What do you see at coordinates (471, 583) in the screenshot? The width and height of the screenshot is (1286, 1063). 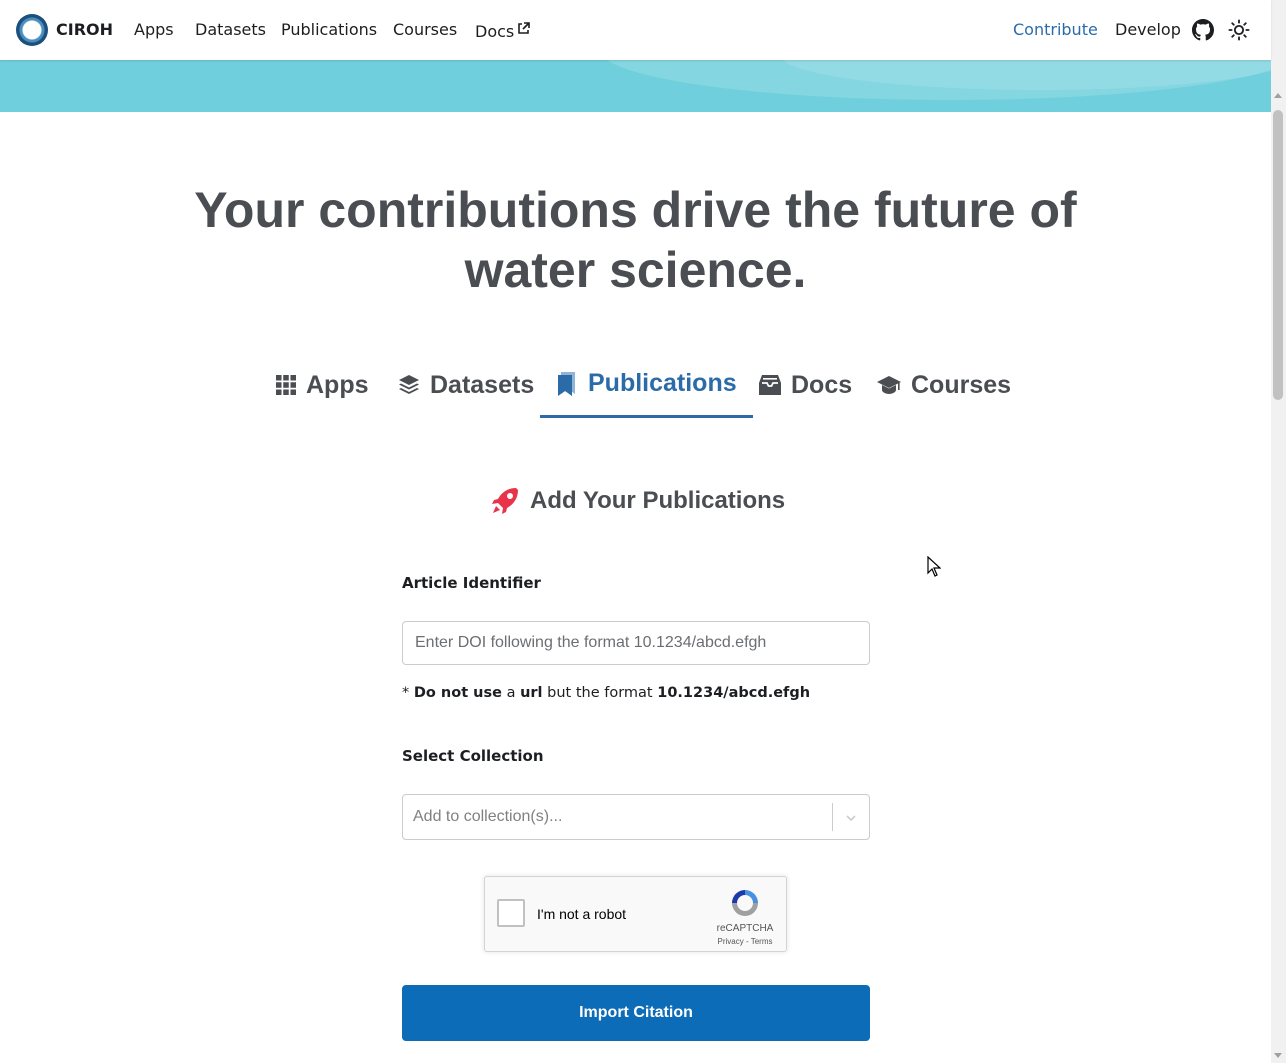 I see `article-identifier-label: Article Identifier` at bounding box center [471, 583].